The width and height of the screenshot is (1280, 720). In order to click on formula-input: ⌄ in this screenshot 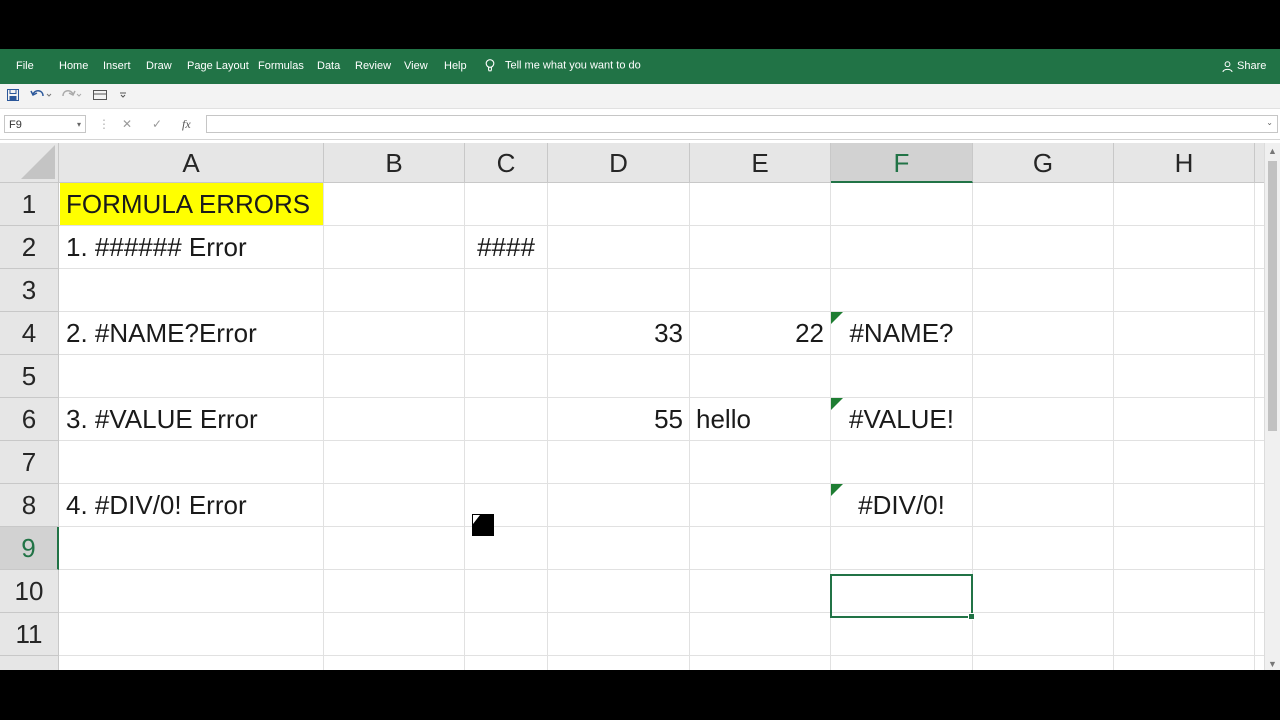, I will do `click(742, 124)`.